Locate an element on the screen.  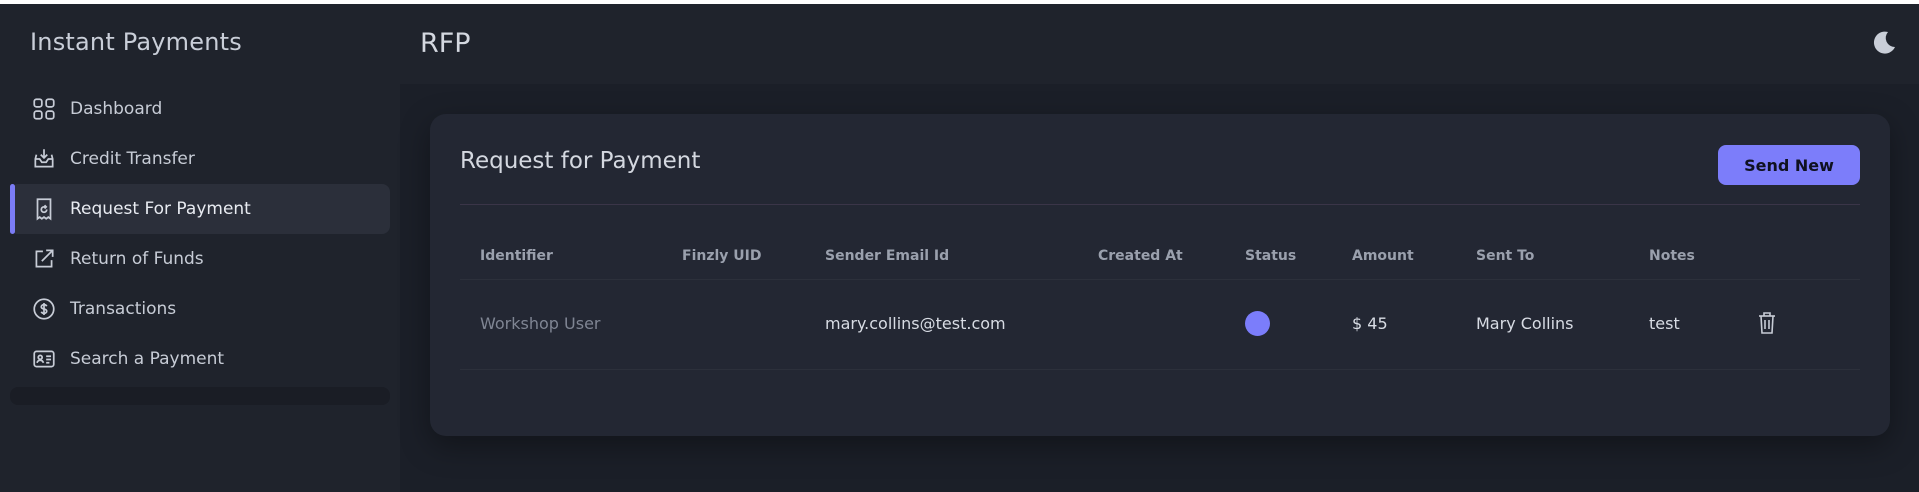
column-header-identifier: Identifier is located at coordinates (516, 256).